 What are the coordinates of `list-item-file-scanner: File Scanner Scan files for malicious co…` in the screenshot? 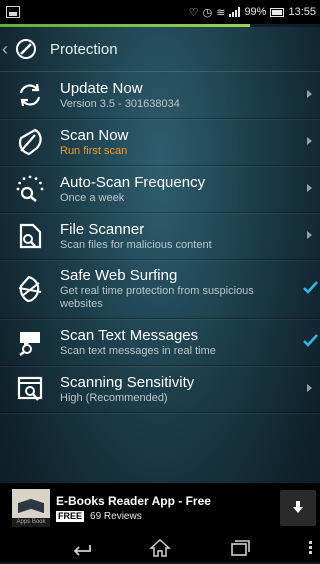 It's located at (160, 236).